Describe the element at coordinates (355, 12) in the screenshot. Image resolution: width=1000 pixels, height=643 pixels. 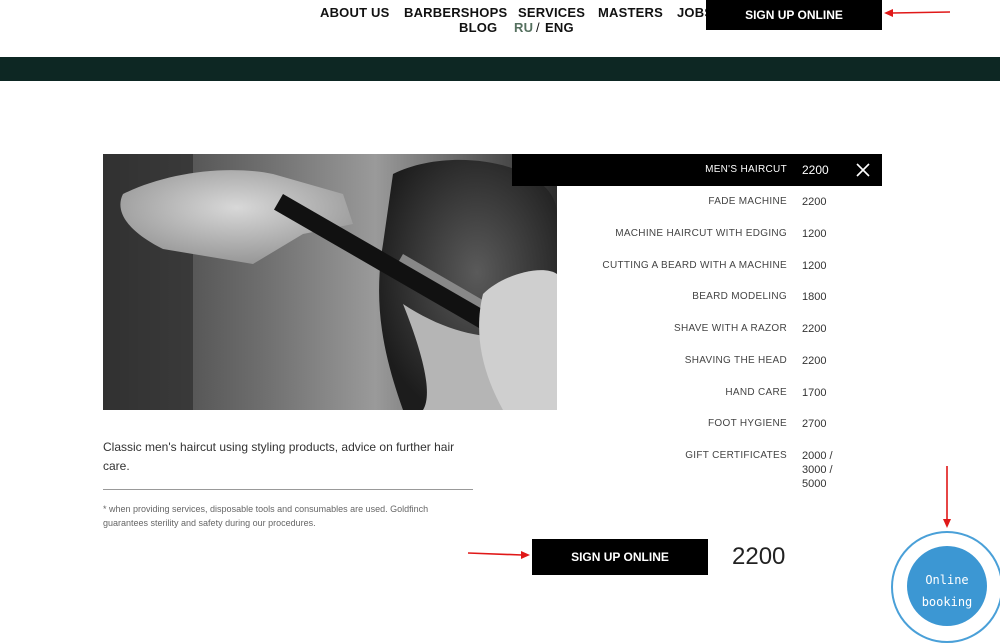
I see `nav-about-us: ABOUT US` at that location.